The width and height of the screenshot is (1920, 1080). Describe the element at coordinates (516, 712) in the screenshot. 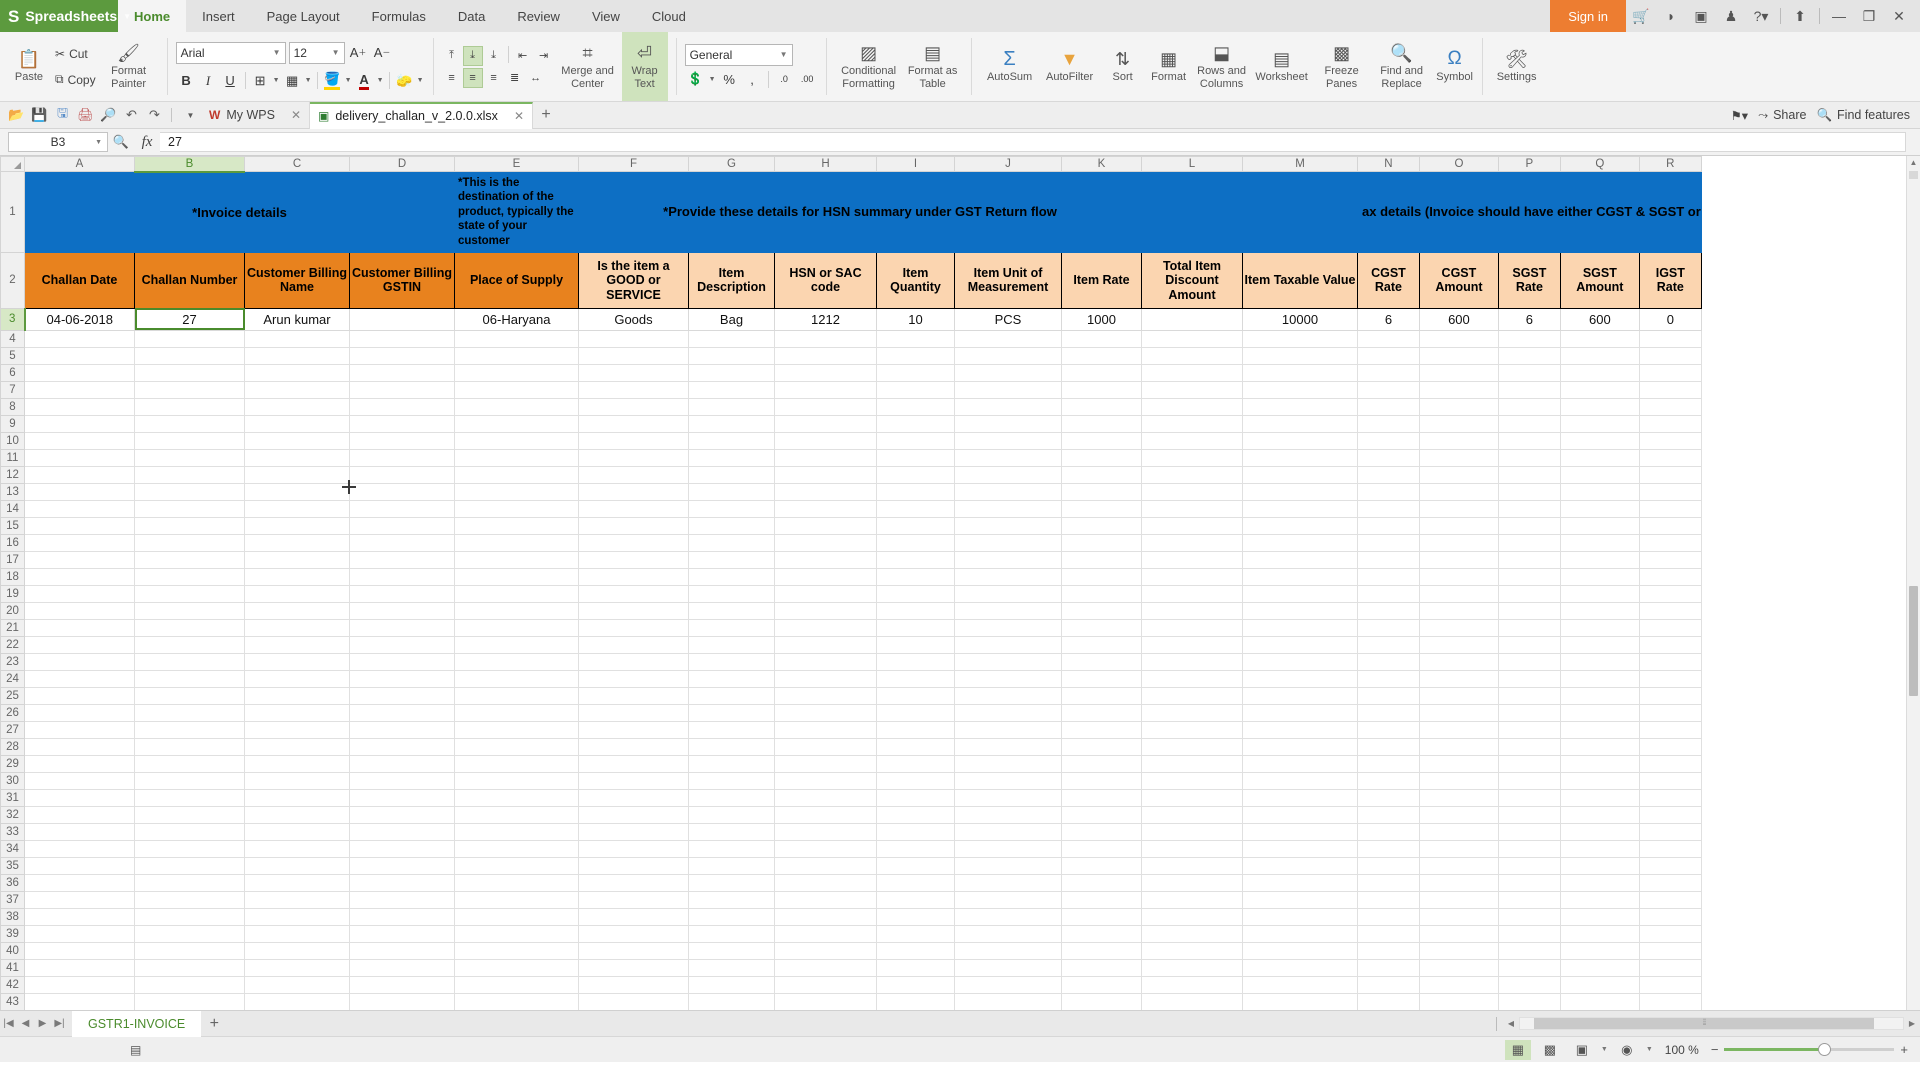

I see `cell-E26` at that location.